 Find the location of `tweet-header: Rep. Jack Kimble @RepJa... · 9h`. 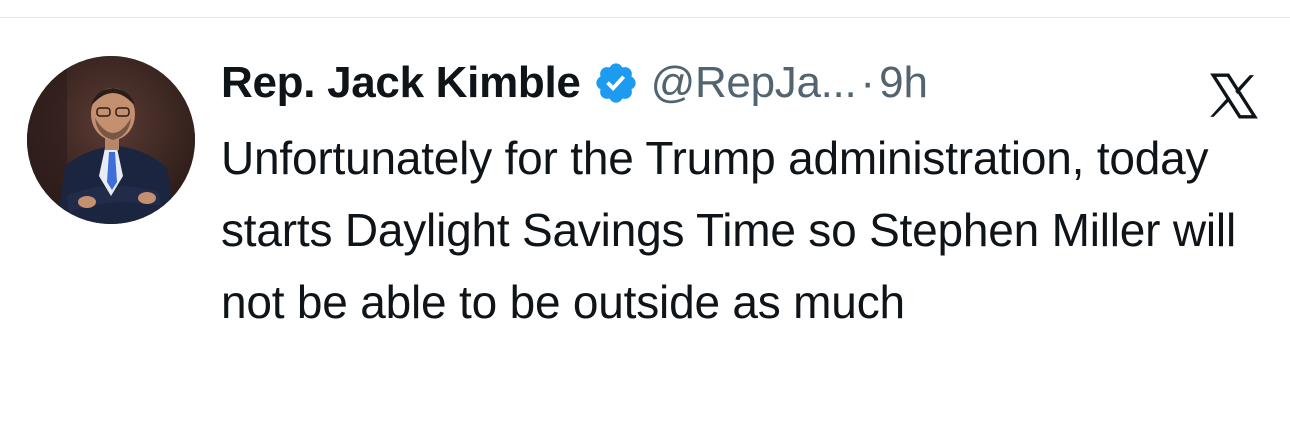

tweet-header: Rep. Jack Kimble @RepJa... · 9h is located at coordinates (574, 83).